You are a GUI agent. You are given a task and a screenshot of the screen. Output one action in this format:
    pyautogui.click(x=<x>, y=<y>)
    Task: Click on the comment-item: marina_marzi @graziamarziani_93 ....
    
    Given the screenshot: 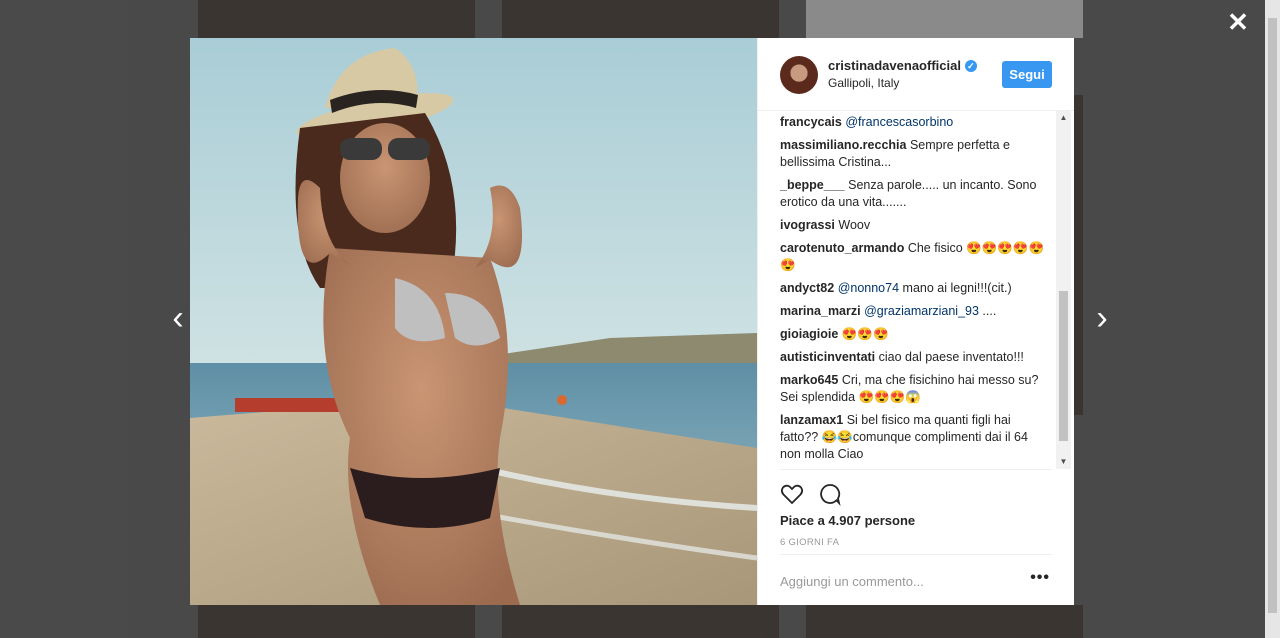 What is the action you would take?
    pyautogui.click(x=915, y=311)
    